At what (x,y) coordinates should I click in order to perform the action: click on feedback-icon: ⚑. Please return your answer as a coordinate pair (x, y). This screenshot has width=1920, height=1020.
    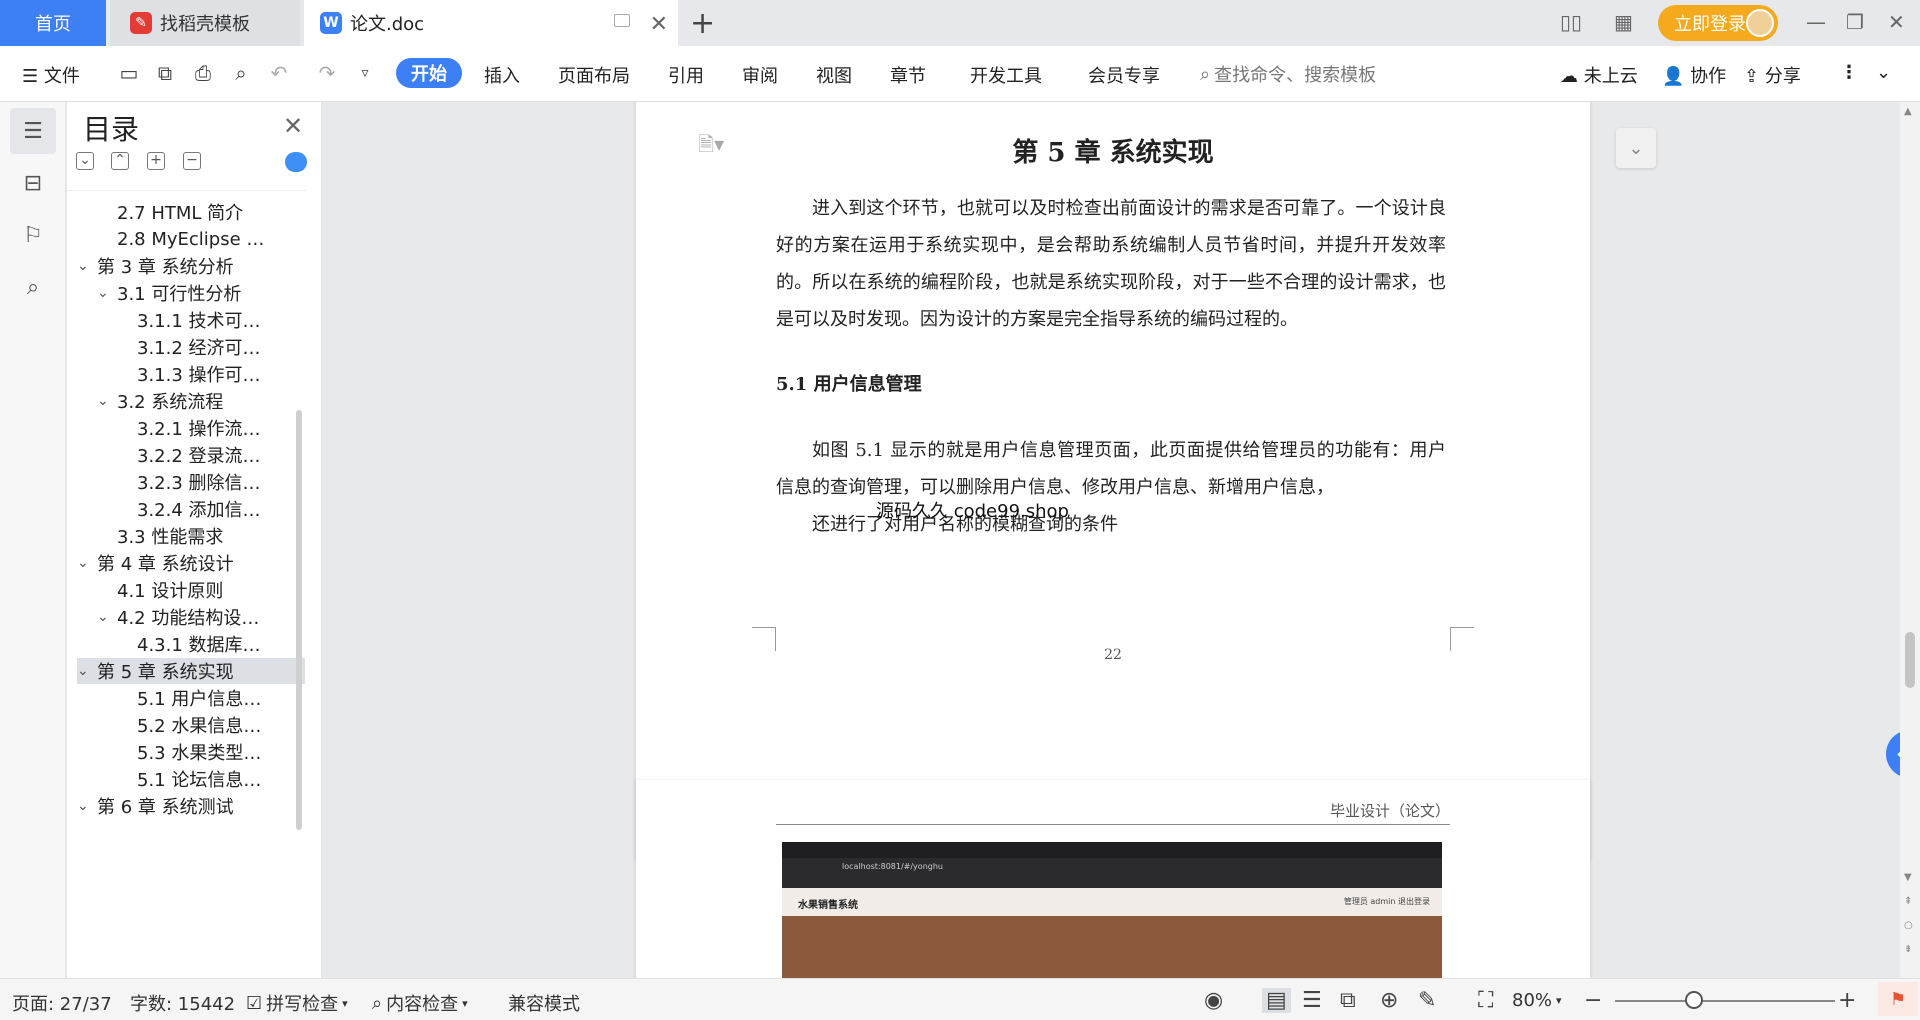
    Looking at the image, I should click on (1898, 999).